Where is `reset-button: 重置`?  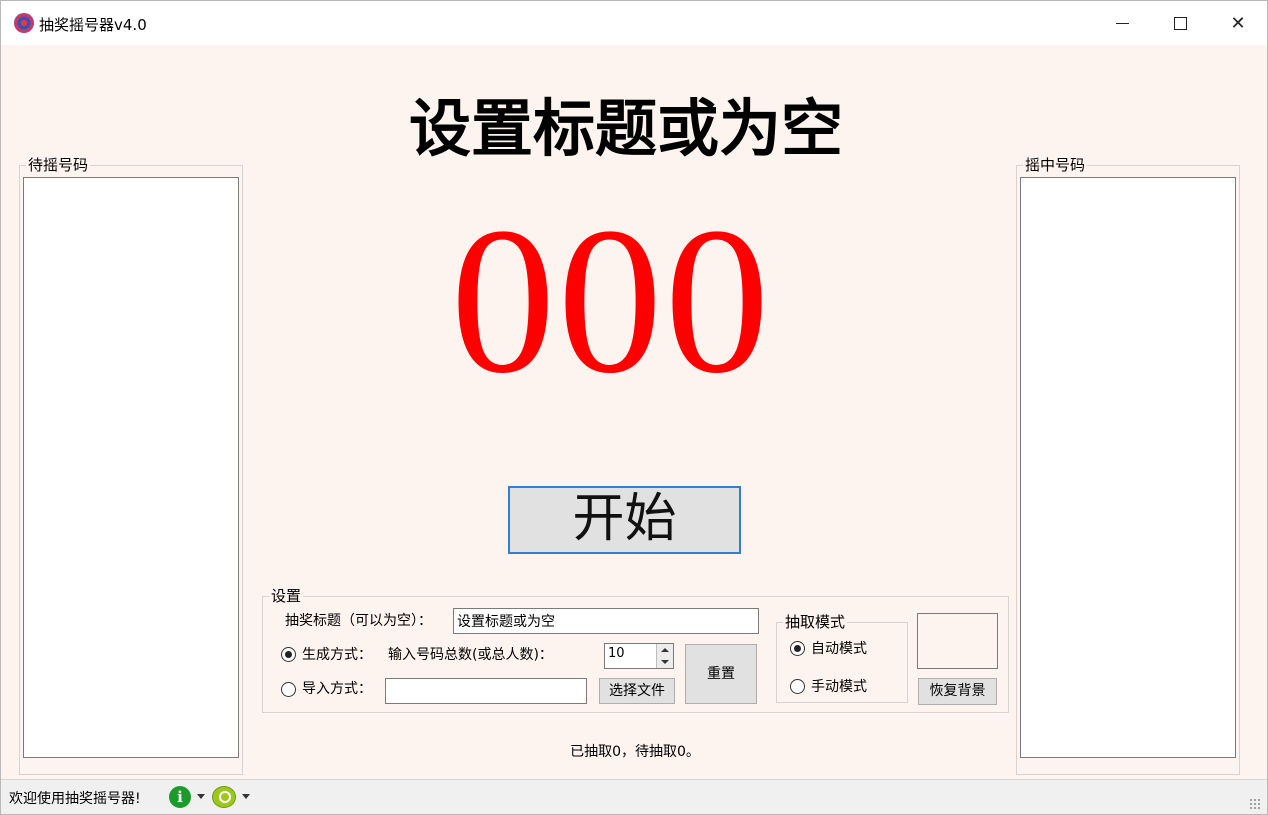
reset-button: 重置 is located at coordinates (721, 674).